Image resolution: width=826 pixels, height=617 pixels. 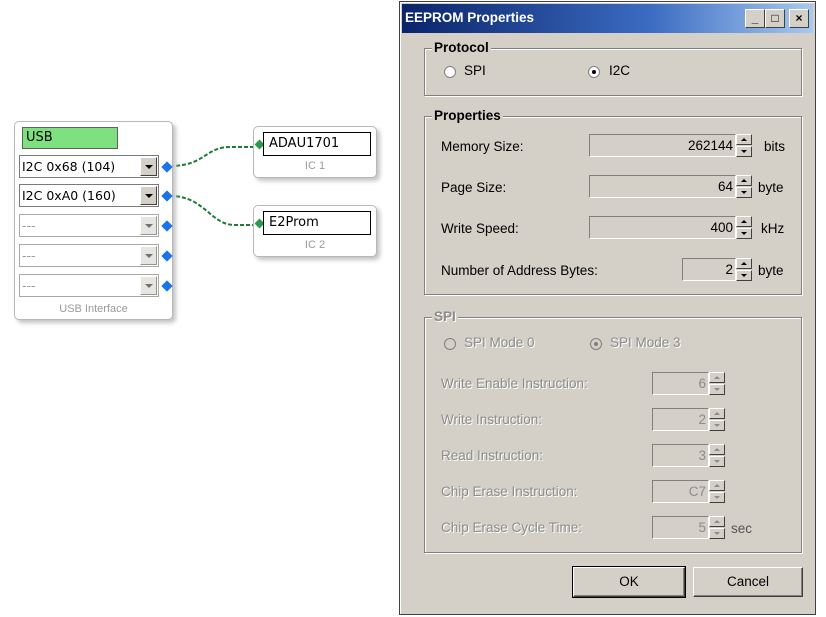 I want to click on protocol-group-label: Protocol, so click(x=461, y=47).